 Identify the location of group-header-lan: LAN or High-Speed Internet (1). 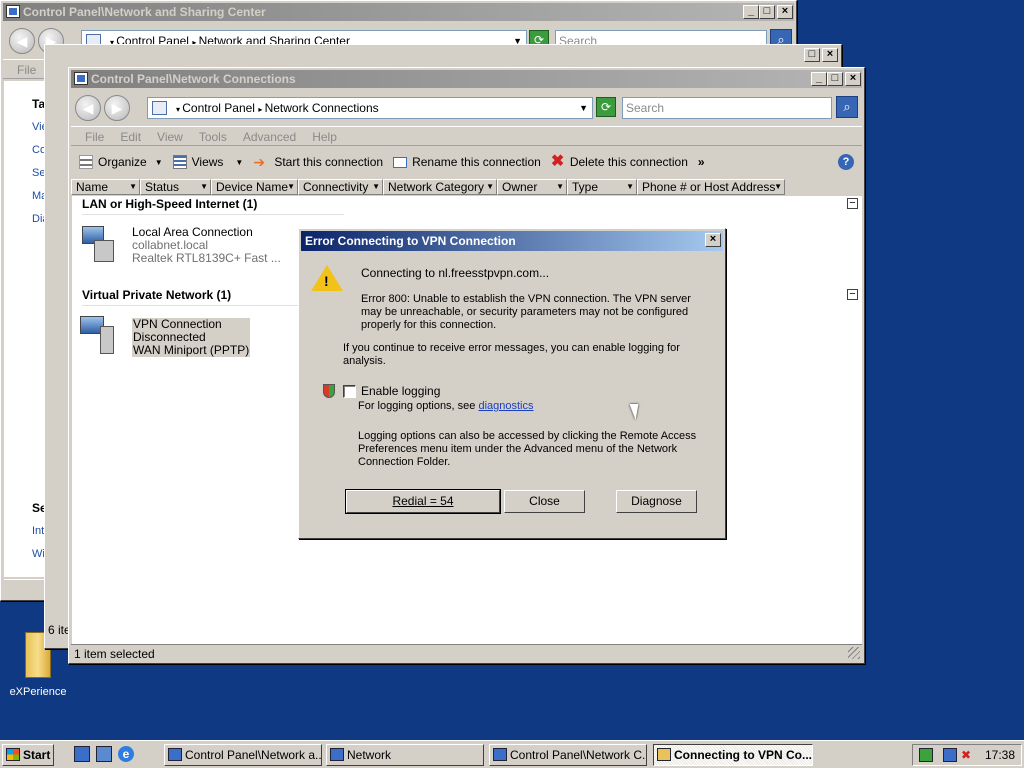
(169, 204).